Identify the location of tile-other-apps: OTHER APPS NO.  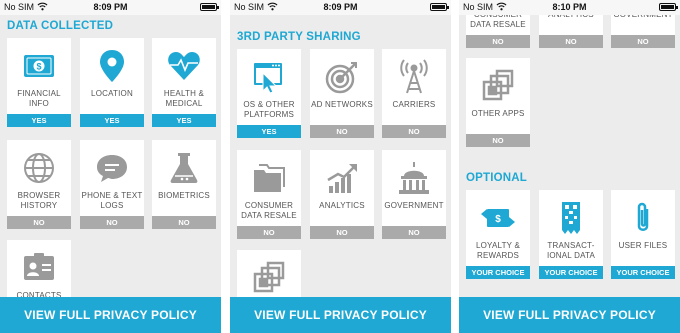
(498, 102).